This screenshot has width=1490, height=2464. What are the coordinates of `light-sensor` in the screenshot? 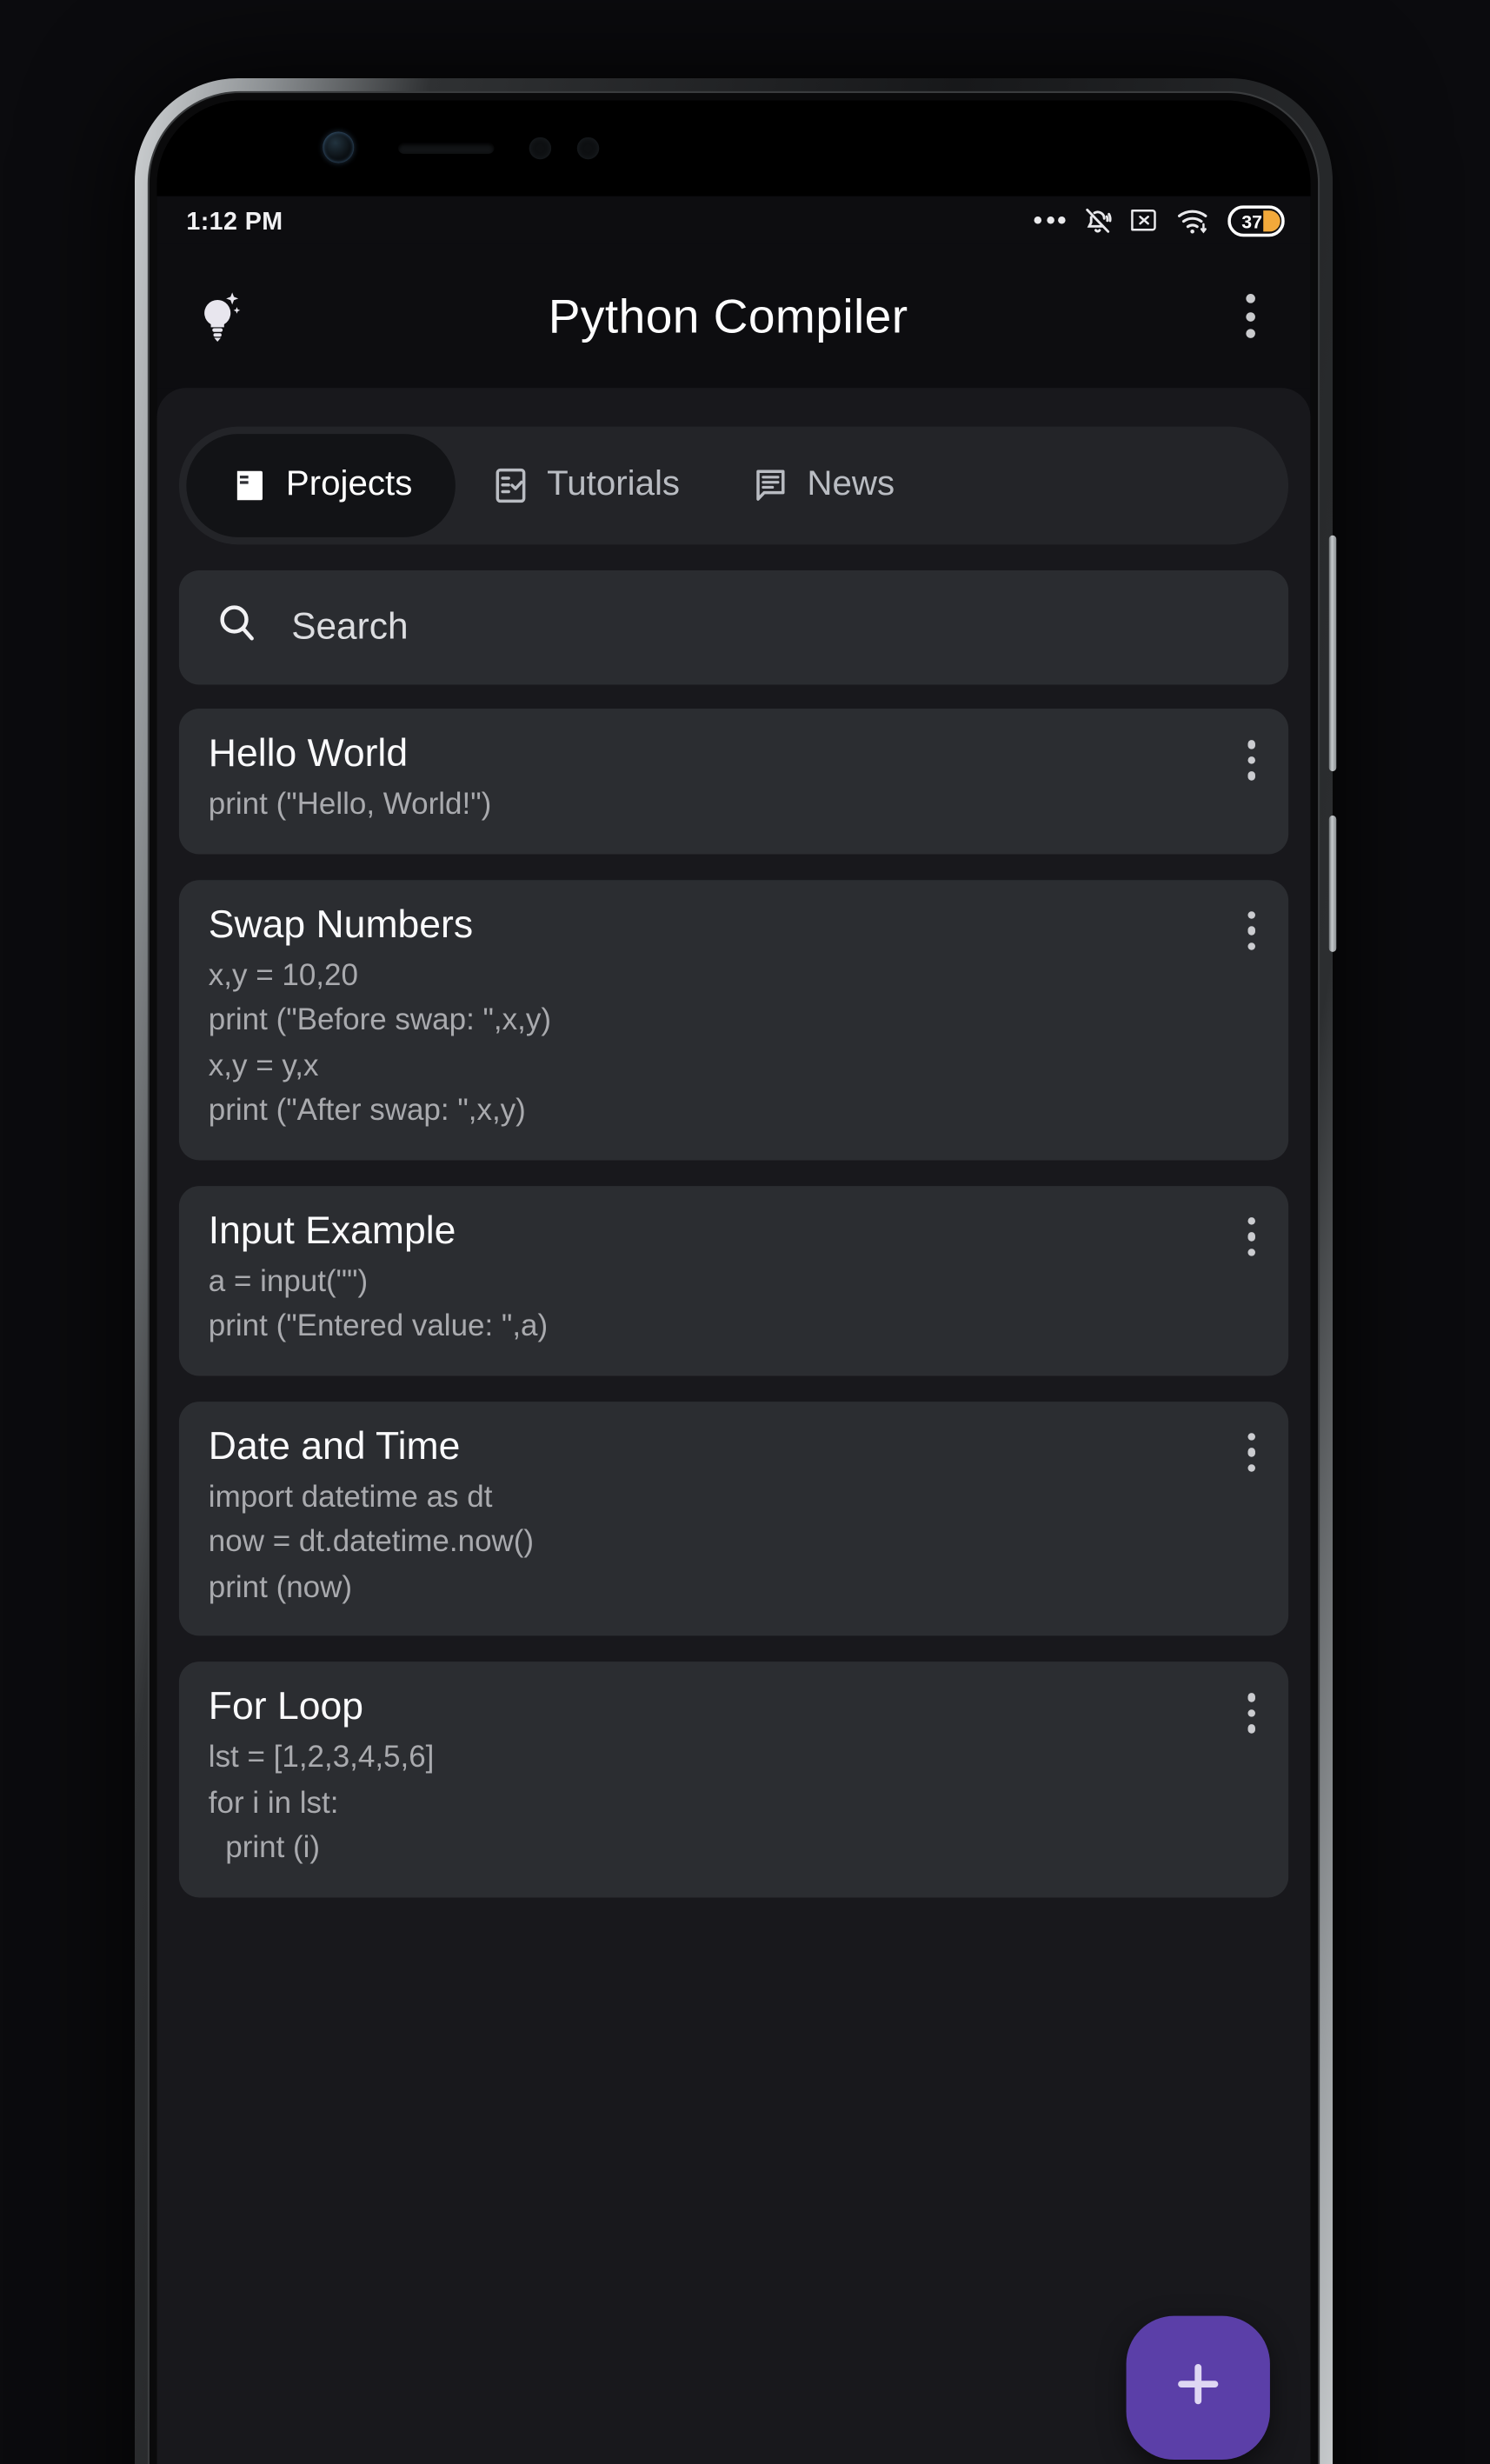 It's located at (588, 148).